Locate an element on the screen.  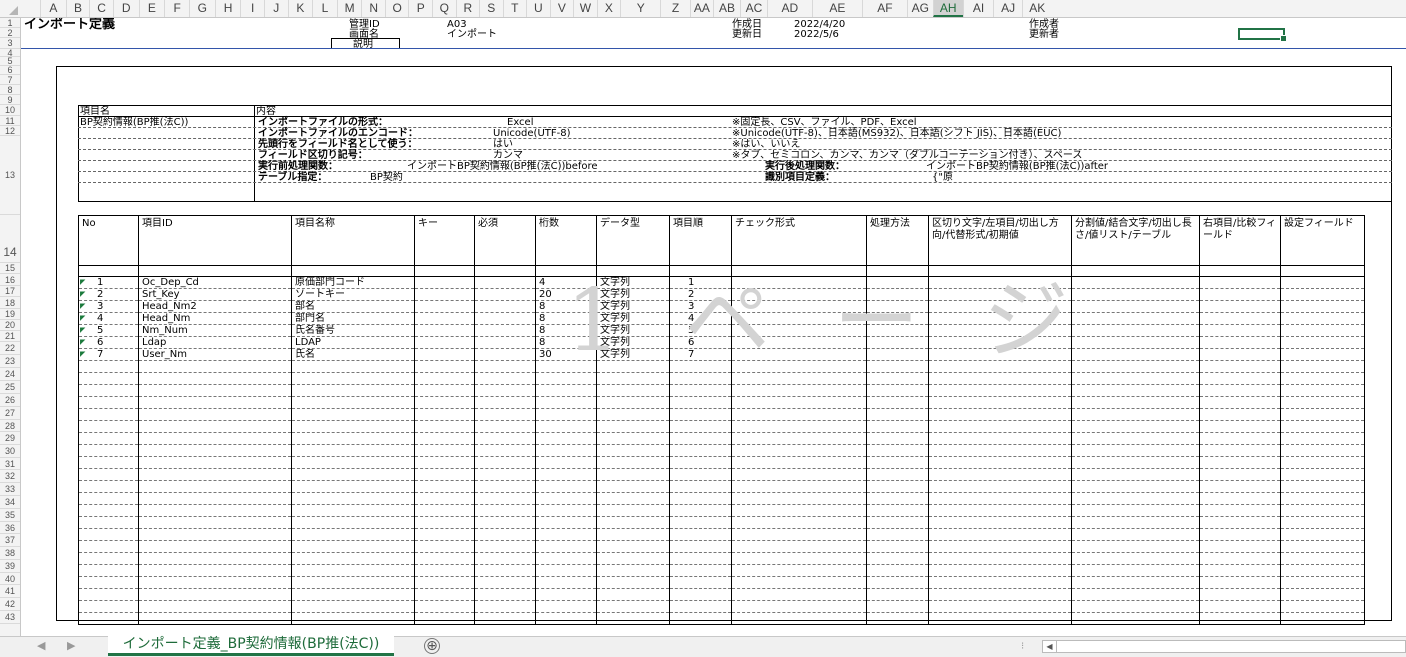
row-header-22: 22 is located at coordinates (10, 348).